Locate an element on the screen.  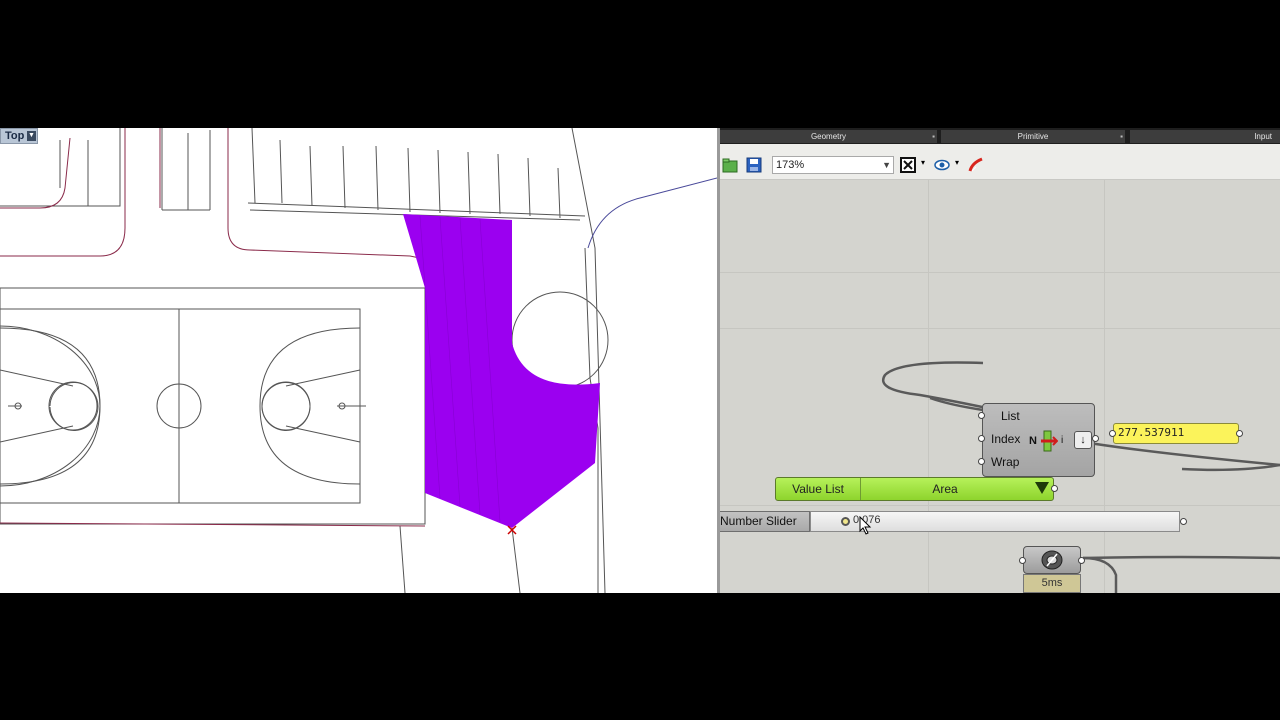
panel-value: 277.537911 is located at coordinates (1151, 432).